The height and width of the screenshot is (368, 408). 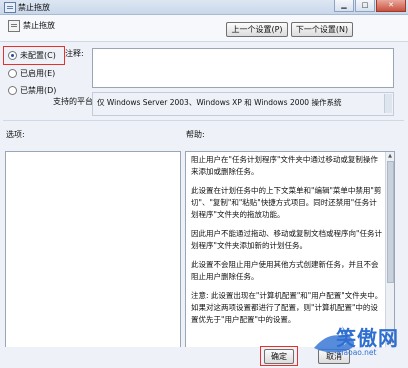 I want to click on supported-platform-label: 支持的平台:, so click(x=74, y=101).